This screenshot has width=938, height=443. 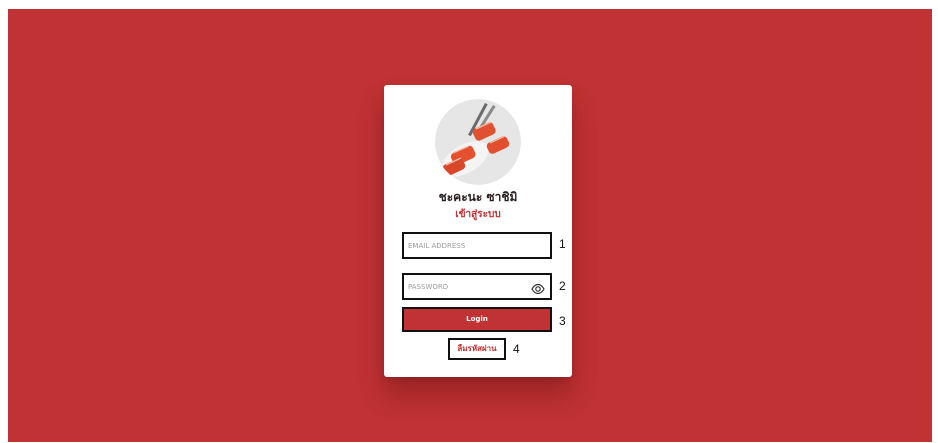 What do you see at coordinates (478, 142) in the screenshot?
I see `sushi-logo-icon` at bounding box center [478, 142].